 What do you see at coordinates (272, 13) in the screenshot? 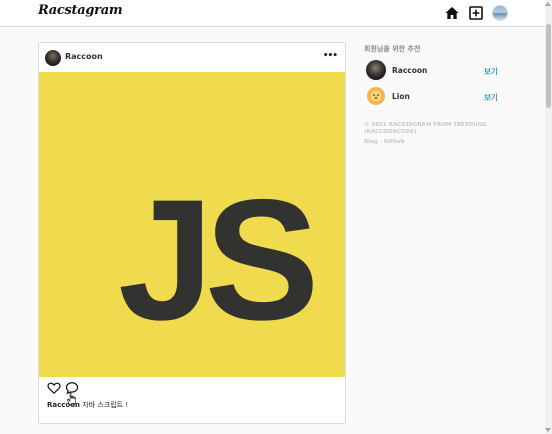
I see `top-navbar: Racstagram` at bounding box center [272, 13].